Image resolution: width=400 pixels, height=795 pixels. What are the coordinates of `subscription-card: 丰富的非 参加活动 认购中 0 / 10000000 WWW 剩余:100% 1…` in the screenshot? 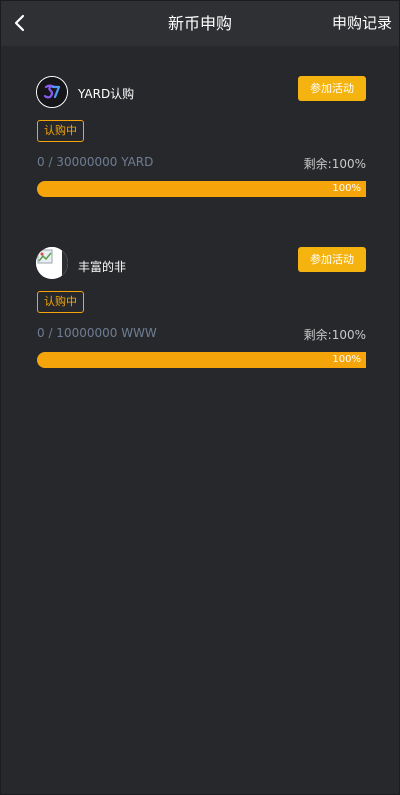 It's located at (201, 312).